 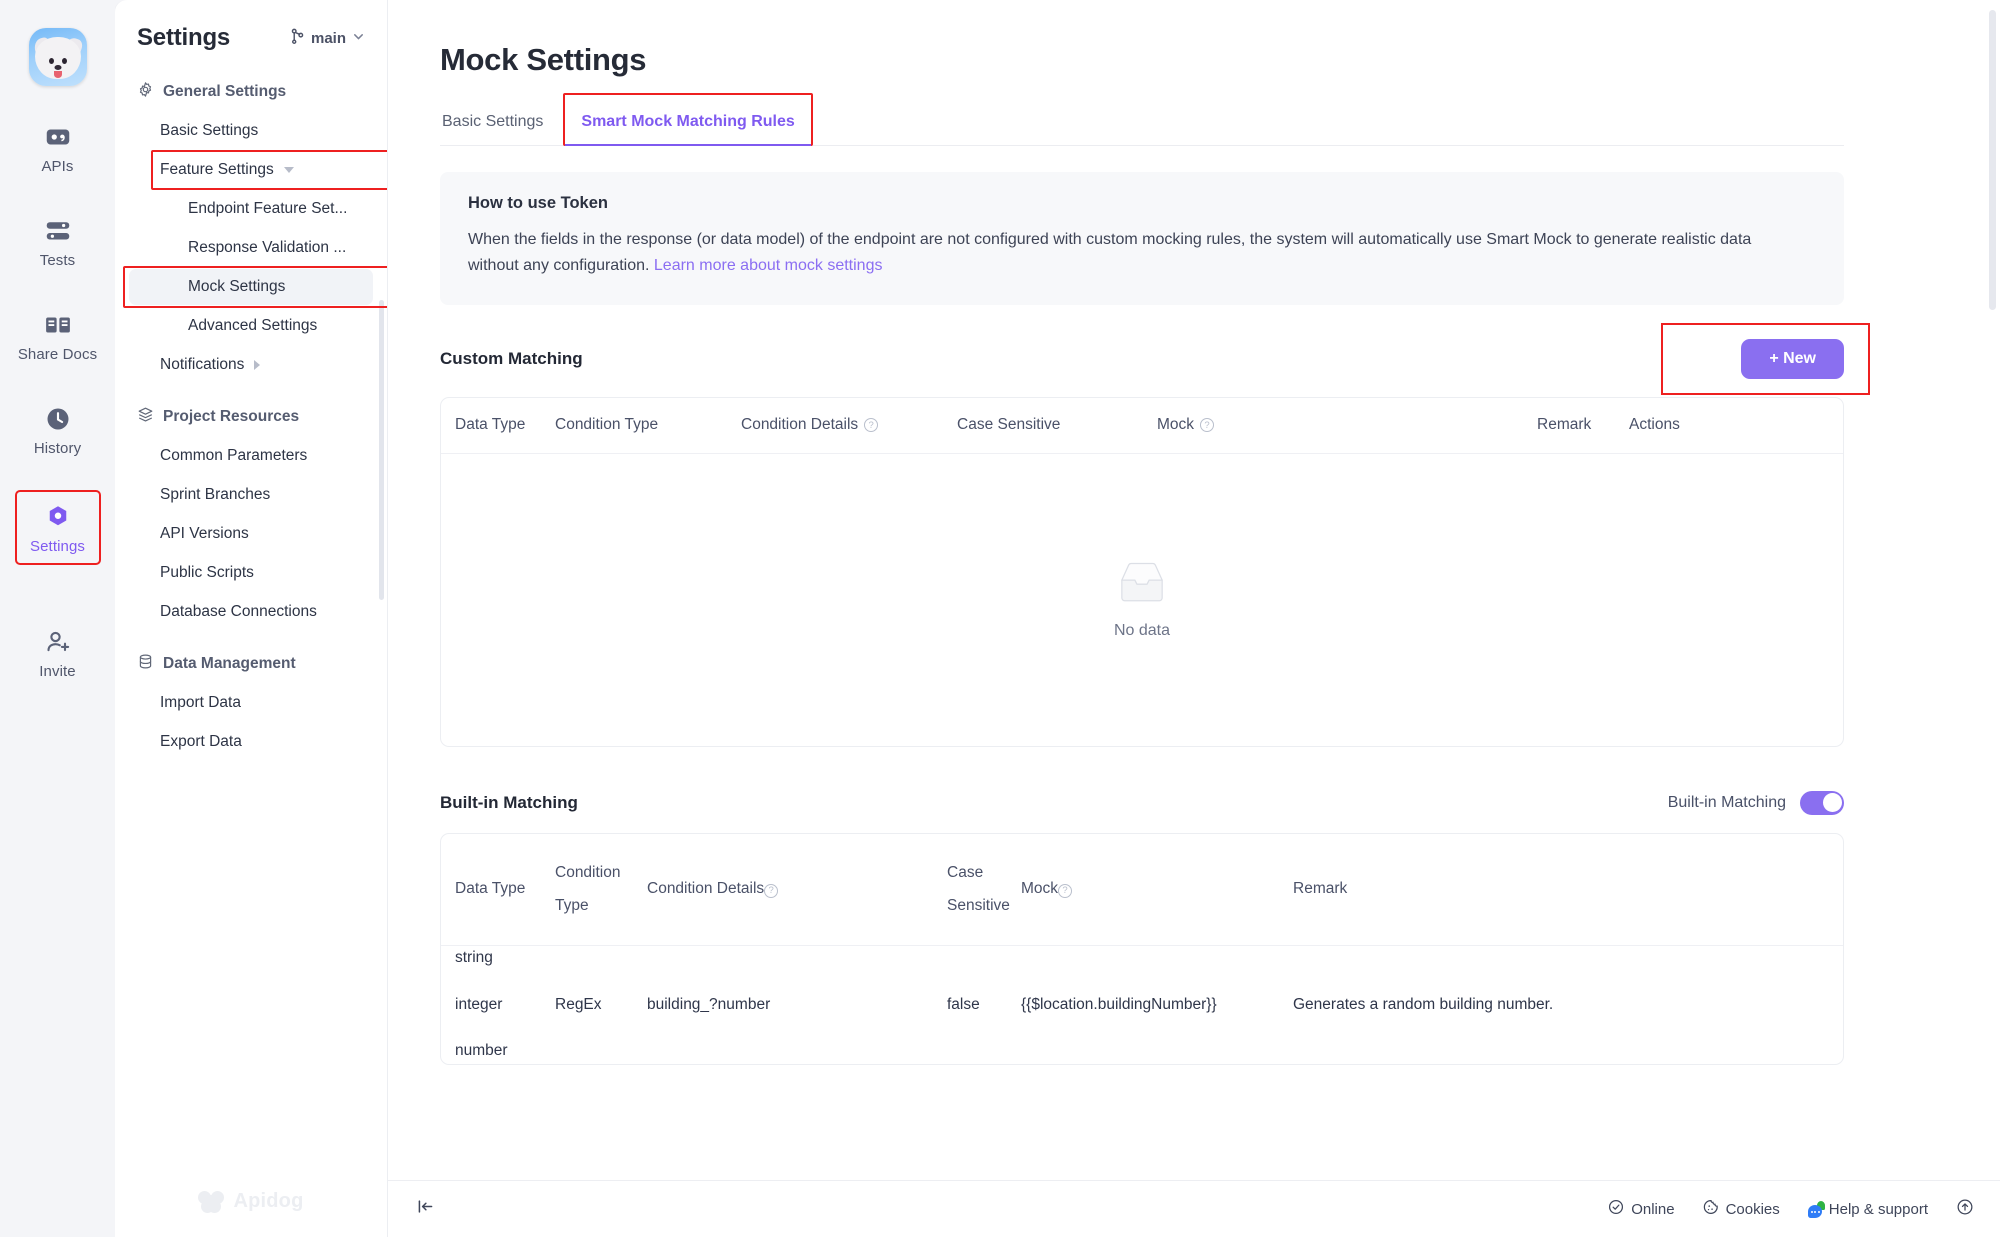 I want to click on column-header-actions: Actions, so click(x=1669, y=425).